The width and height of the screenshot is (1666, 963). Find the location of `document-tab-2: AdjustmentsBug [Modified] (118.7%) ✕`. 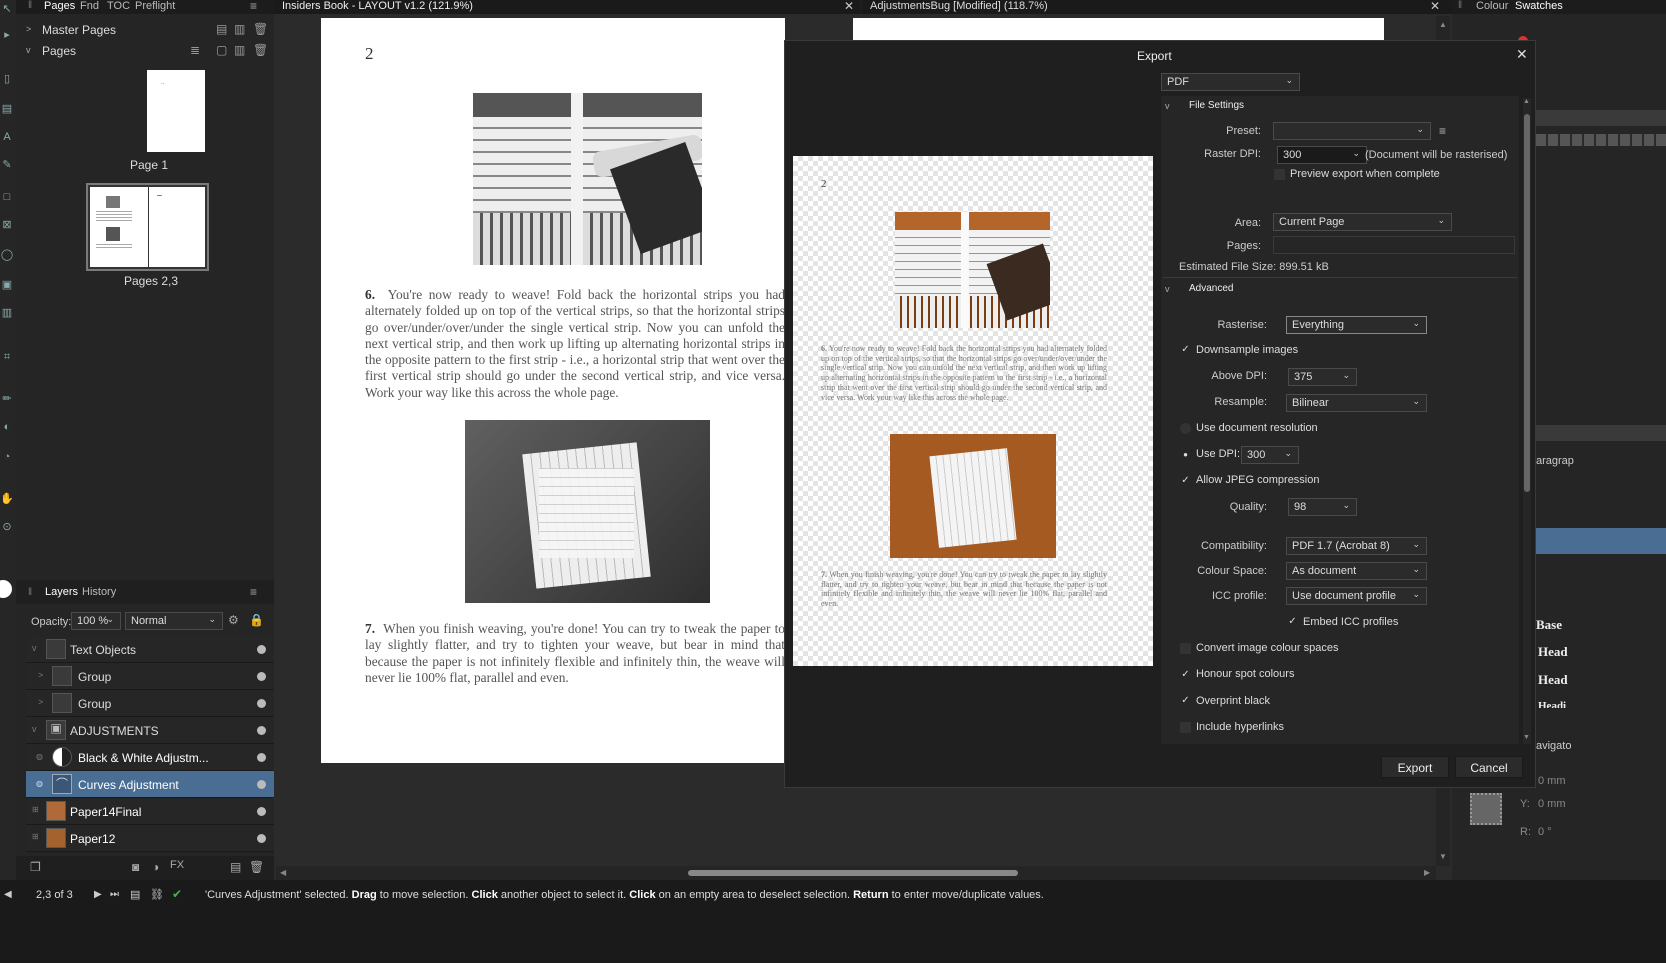

document-tab-2: AdjustmentsBug [Modified] (118.7%) ✕ is located at coordinates (1157, 7).